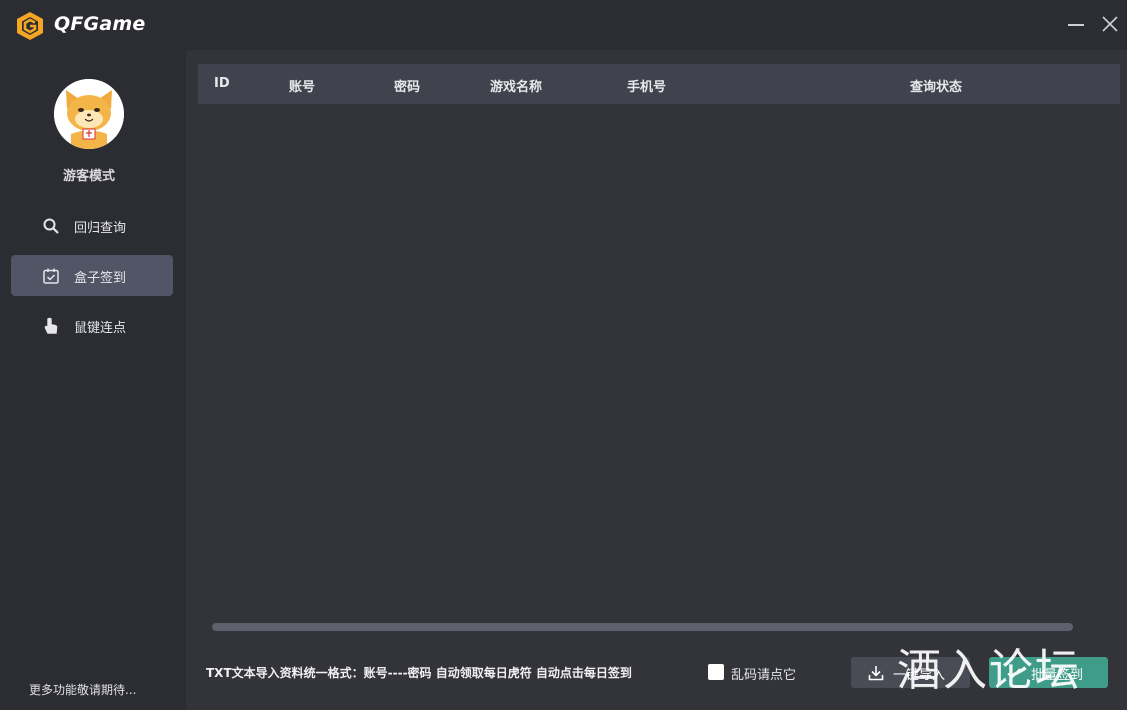 The height and width of the screenshot is (710, 1127). I want to click on cat-avatar-image, so click(89, 114).